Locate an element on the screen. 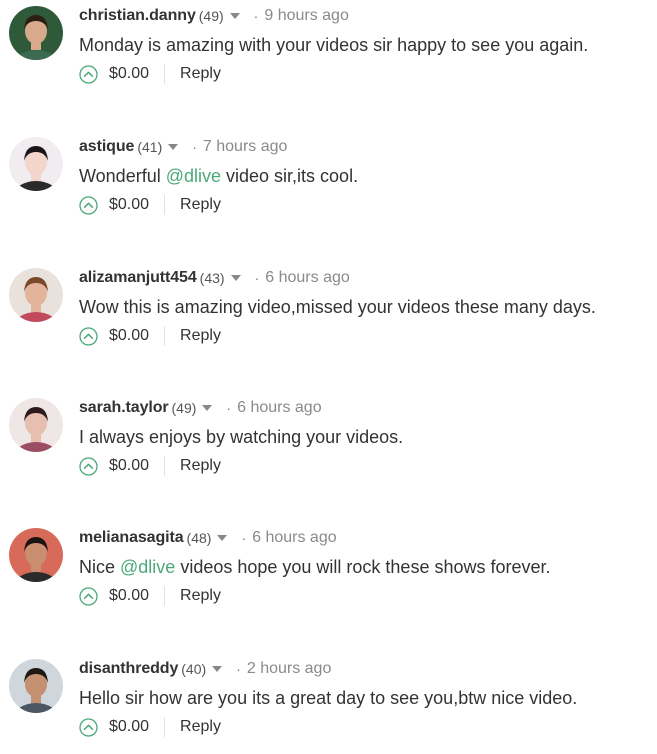 This screenshot has height=754, width=657. comment-header: disanthreddy (40) · 2 hours ago is located at coordinates (205, 669).